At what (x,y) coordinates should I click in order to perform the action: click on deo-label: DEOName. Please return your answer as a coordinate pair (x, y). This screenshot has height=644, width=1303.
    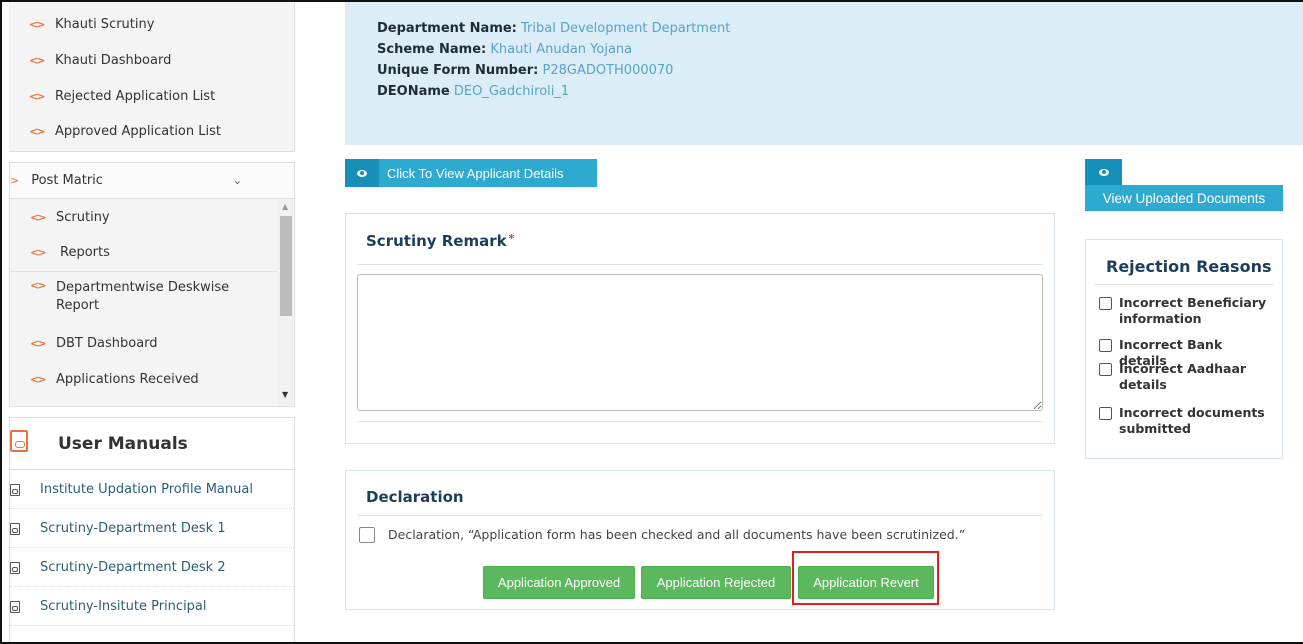
    Looking at the image, I should click on (413, 91).